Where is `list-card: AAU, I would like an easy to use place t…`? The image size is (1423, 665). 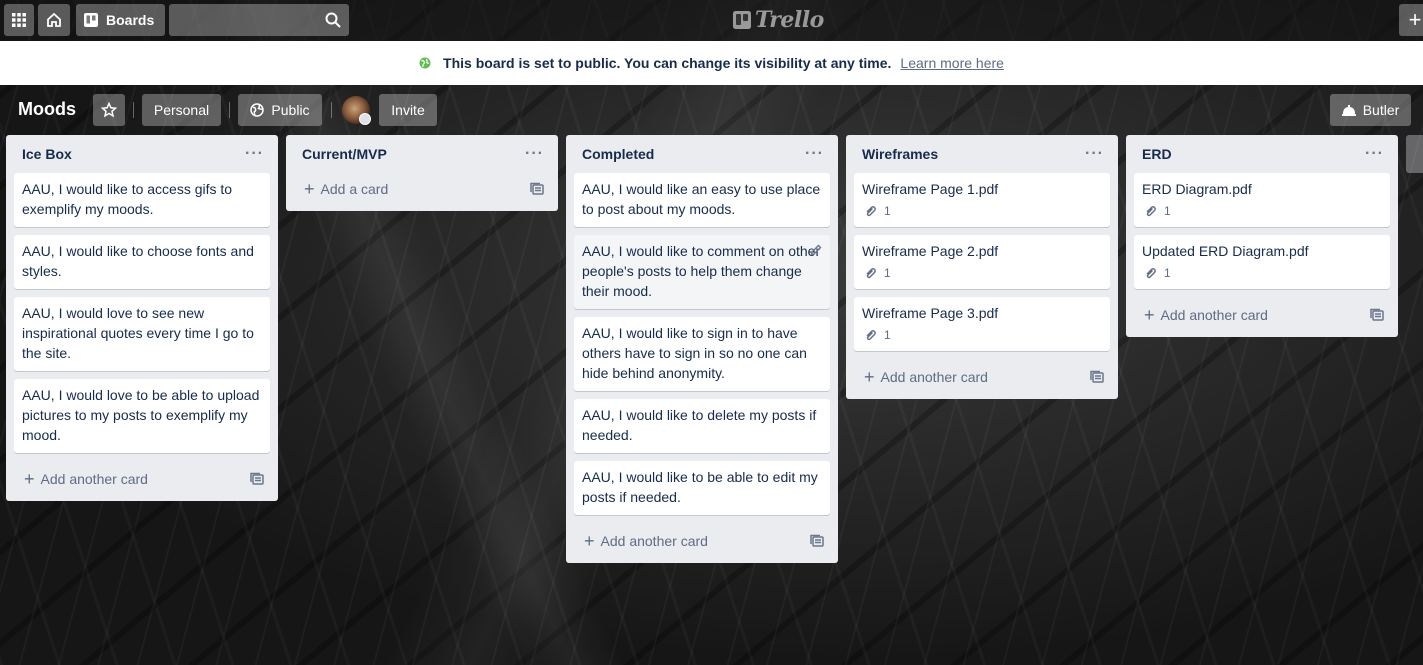 list-card: AAU, I would like an easy to use place t… is located at coordinates (702, 200).